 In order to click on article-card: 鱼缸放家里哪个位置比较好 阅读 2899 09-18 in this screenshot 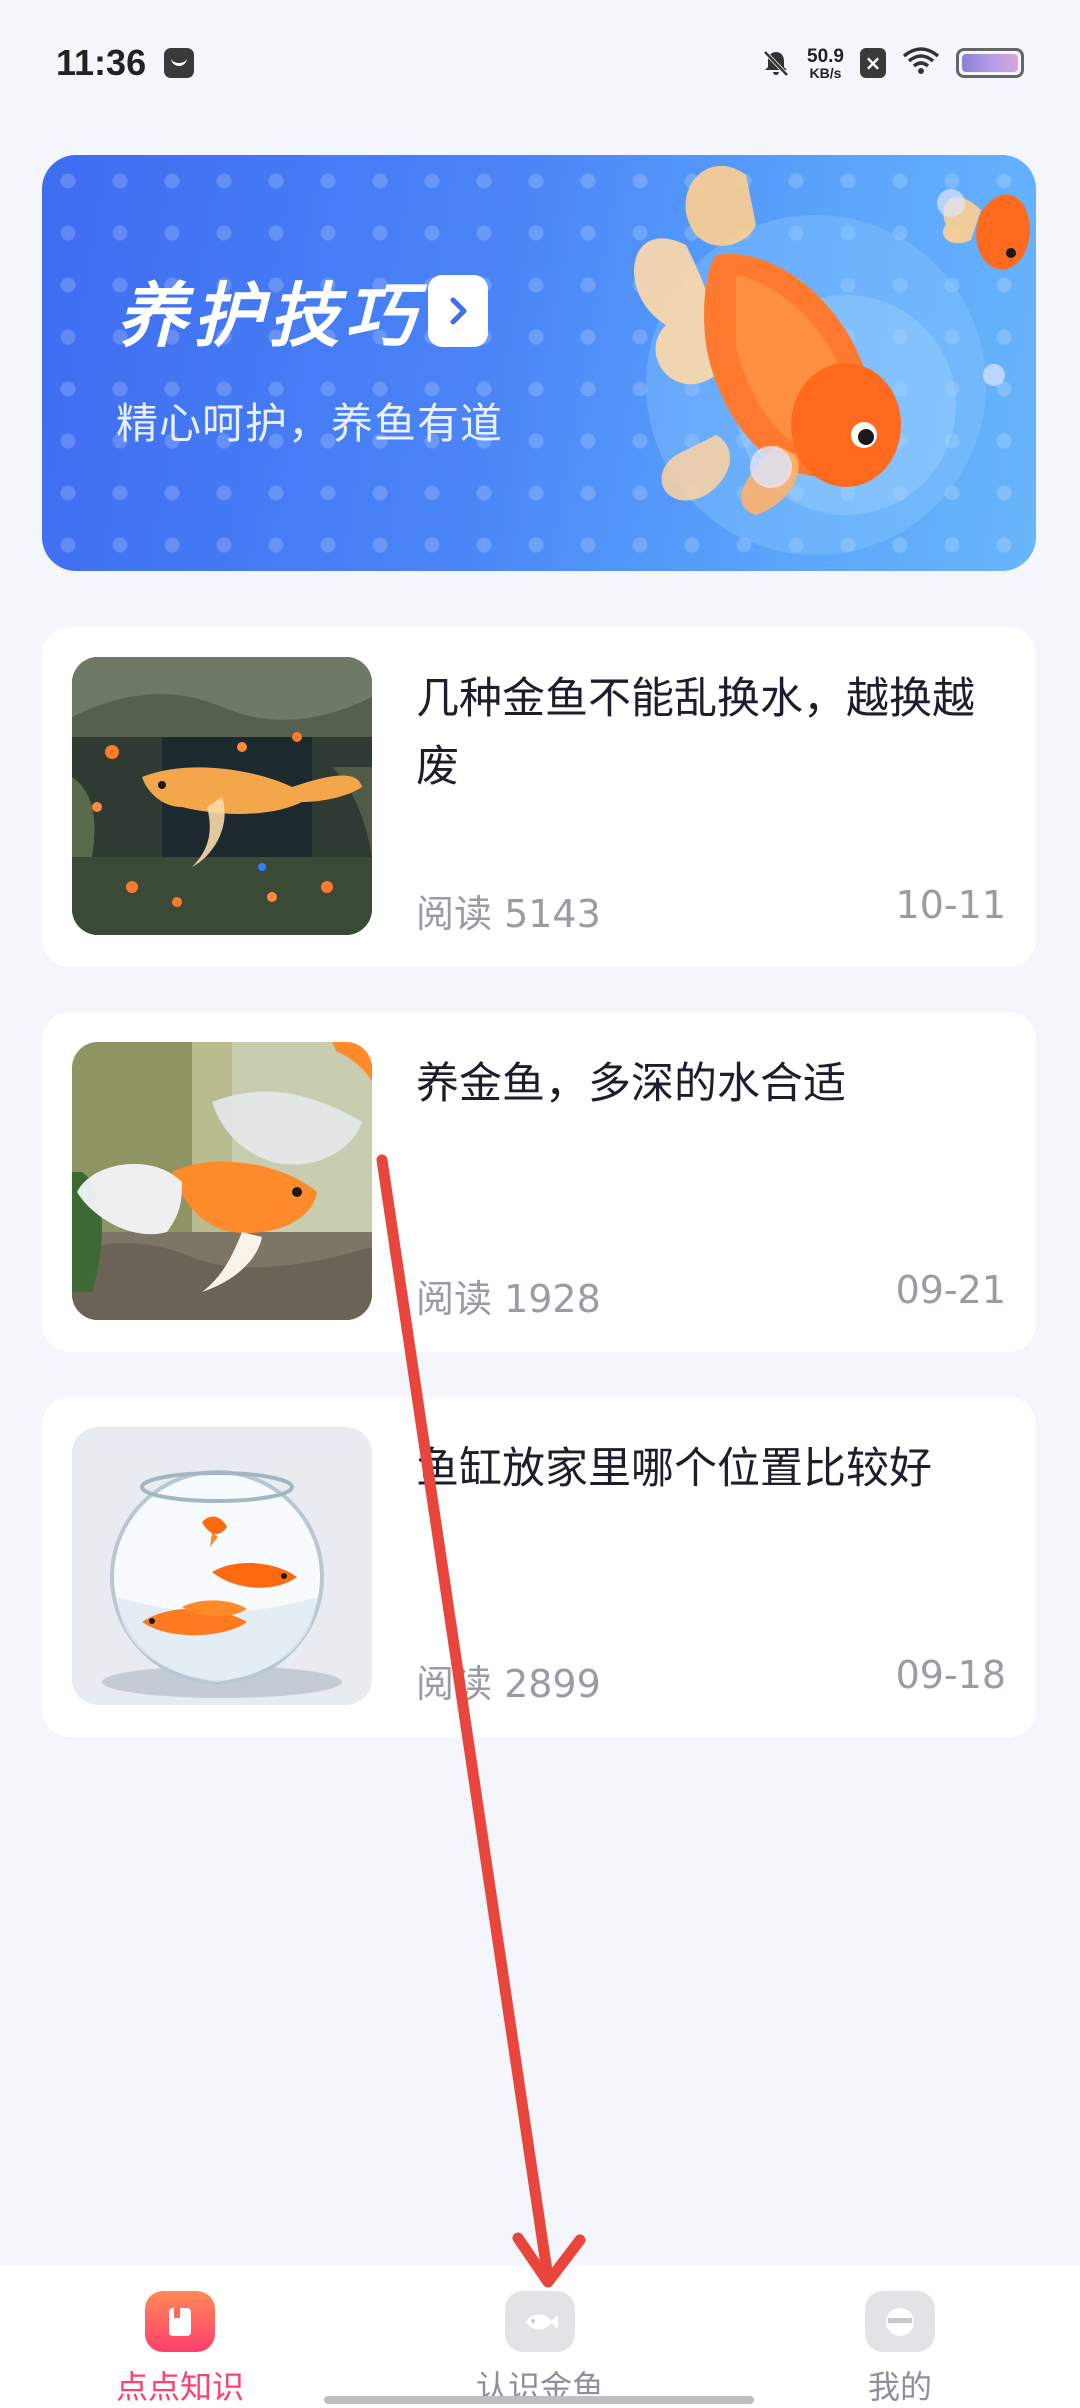, I will do `click(539, 1567)`.